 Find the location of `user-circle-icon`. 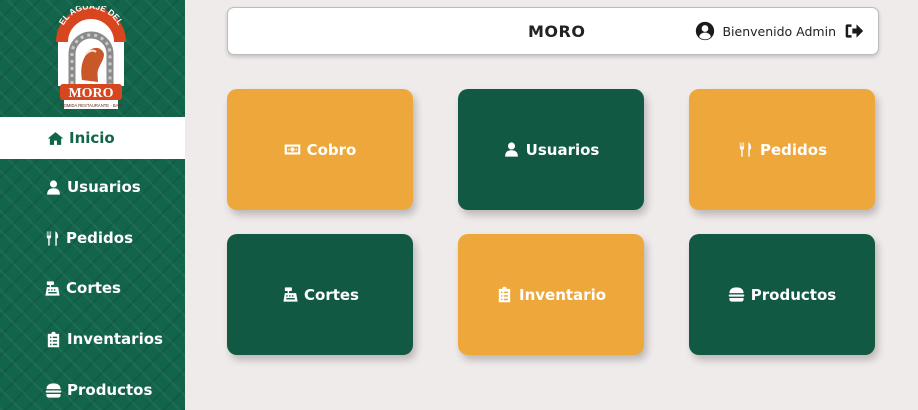

user-circle-icon is located at coordinates (705, 31).